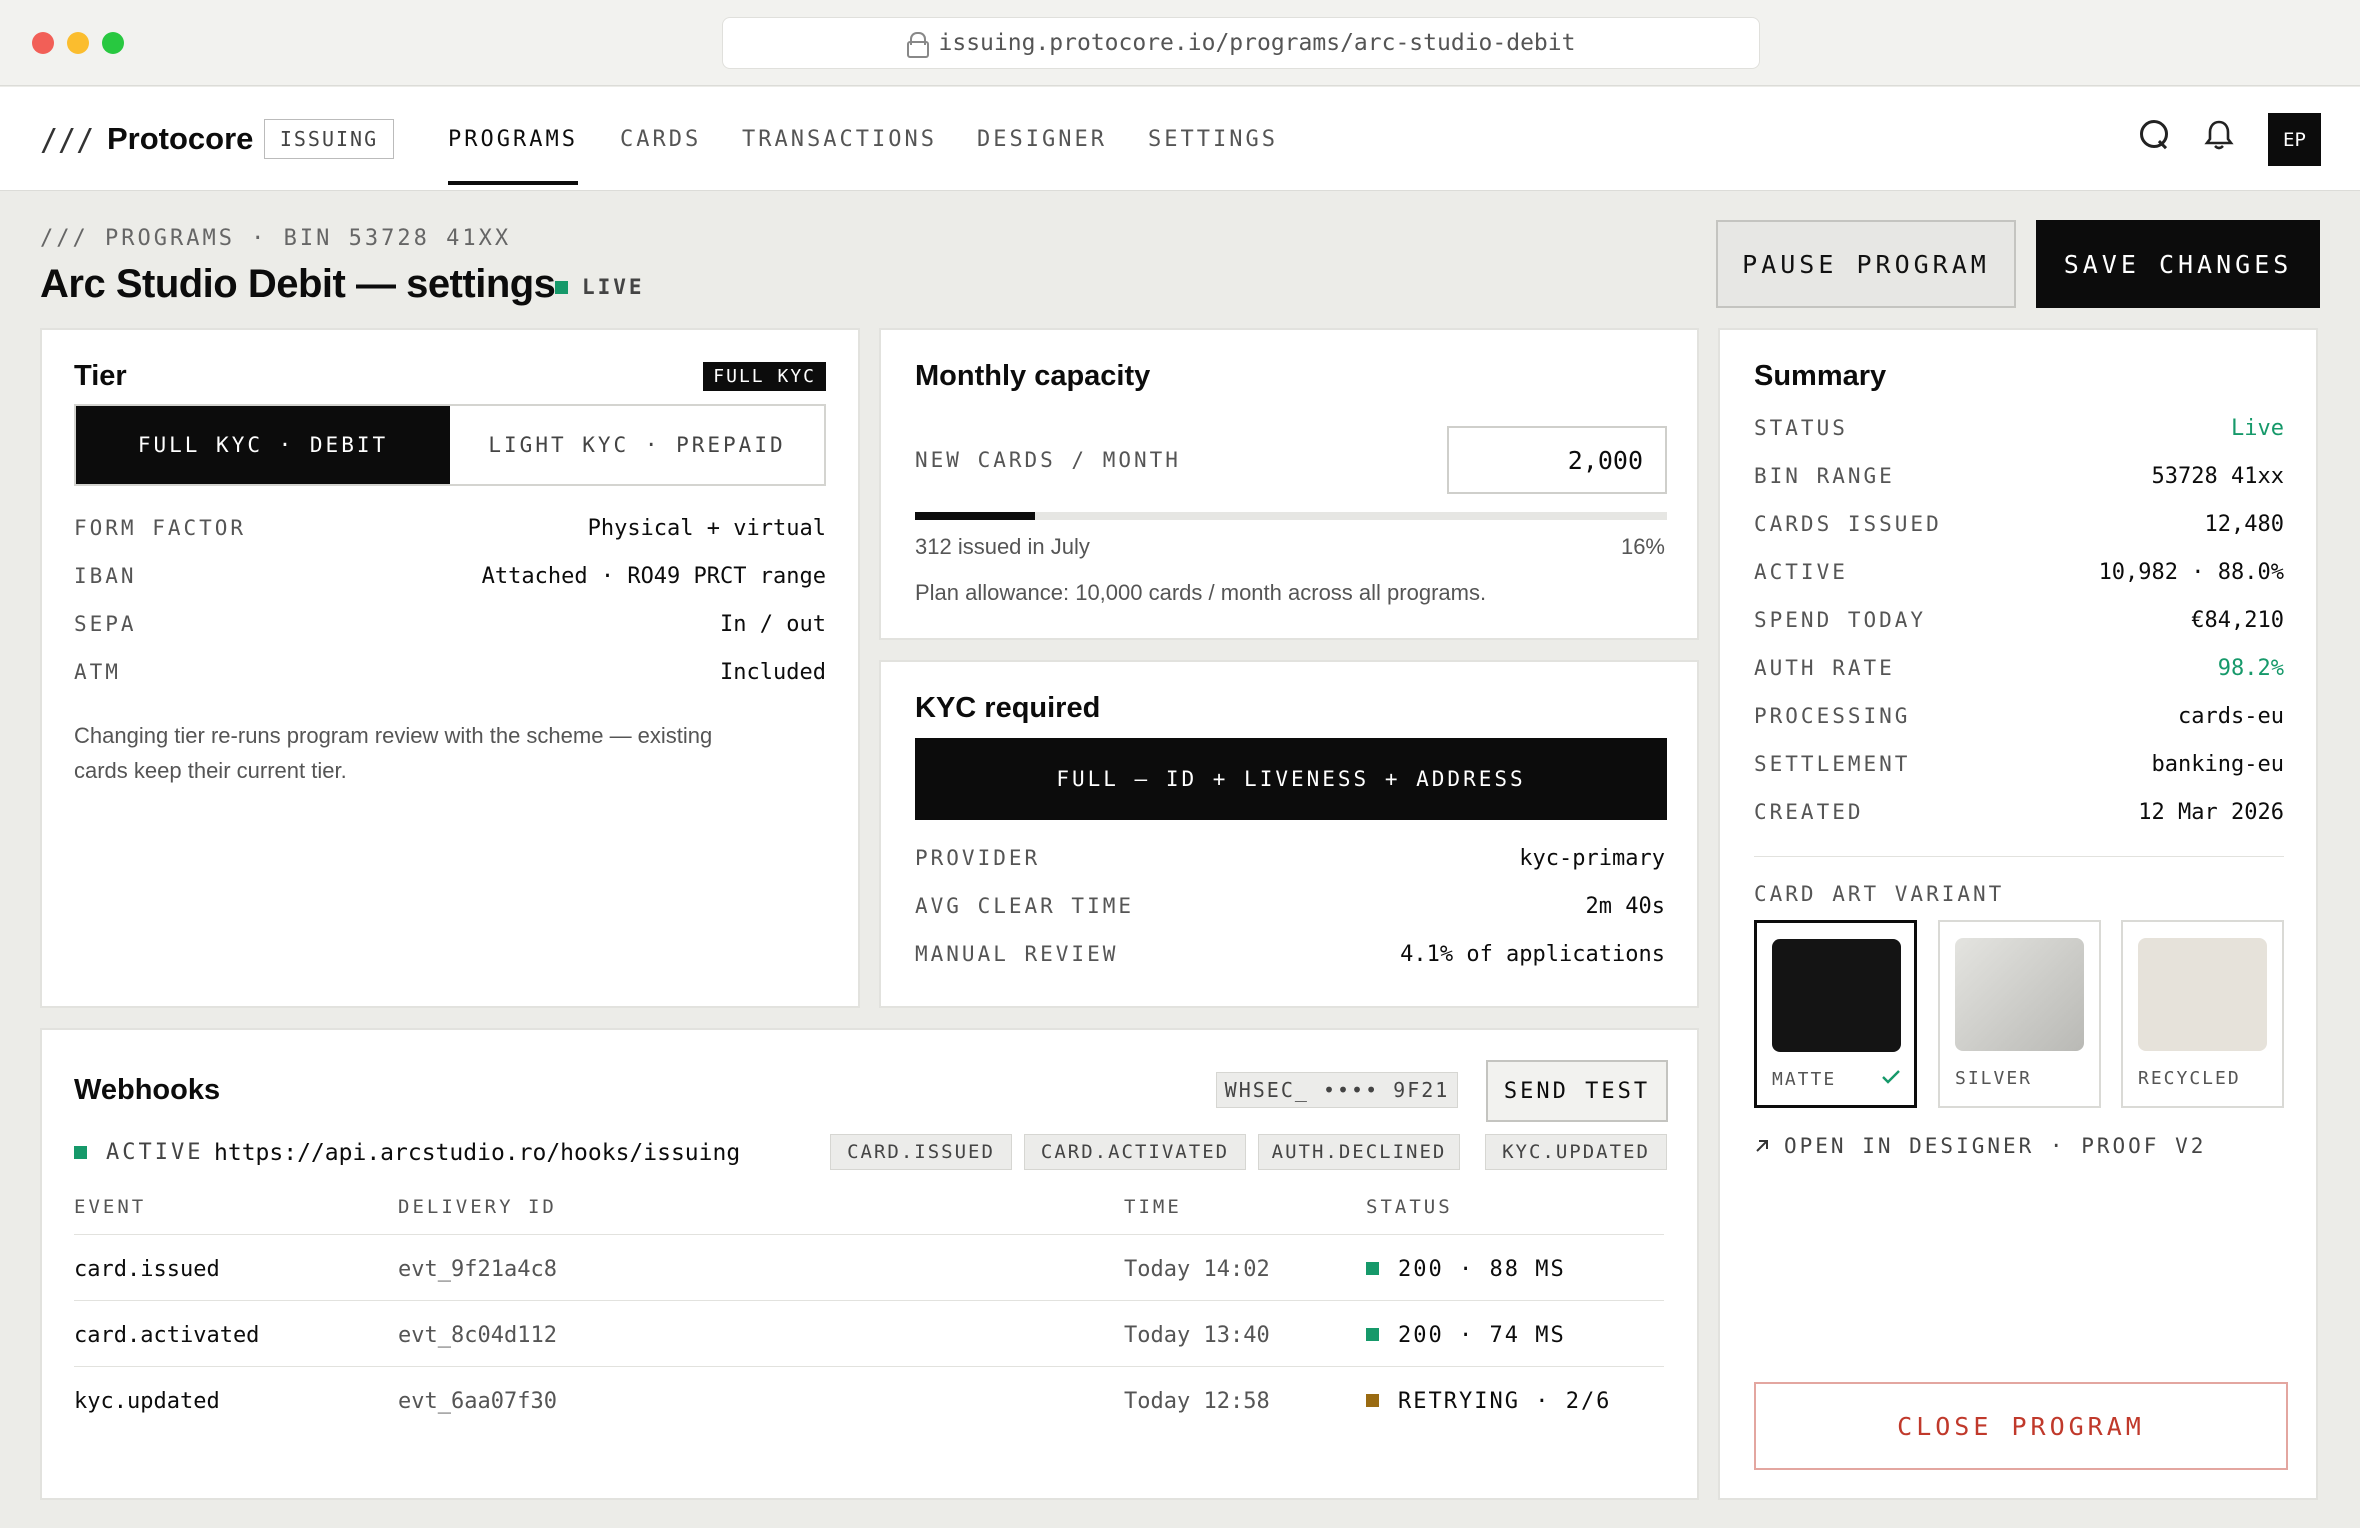 This screenshot has height=1528, width=2360. What do you see at coordinates (43, 43) in the screenshot?
I see `close-window-icon` at bounding box center [43, 43].